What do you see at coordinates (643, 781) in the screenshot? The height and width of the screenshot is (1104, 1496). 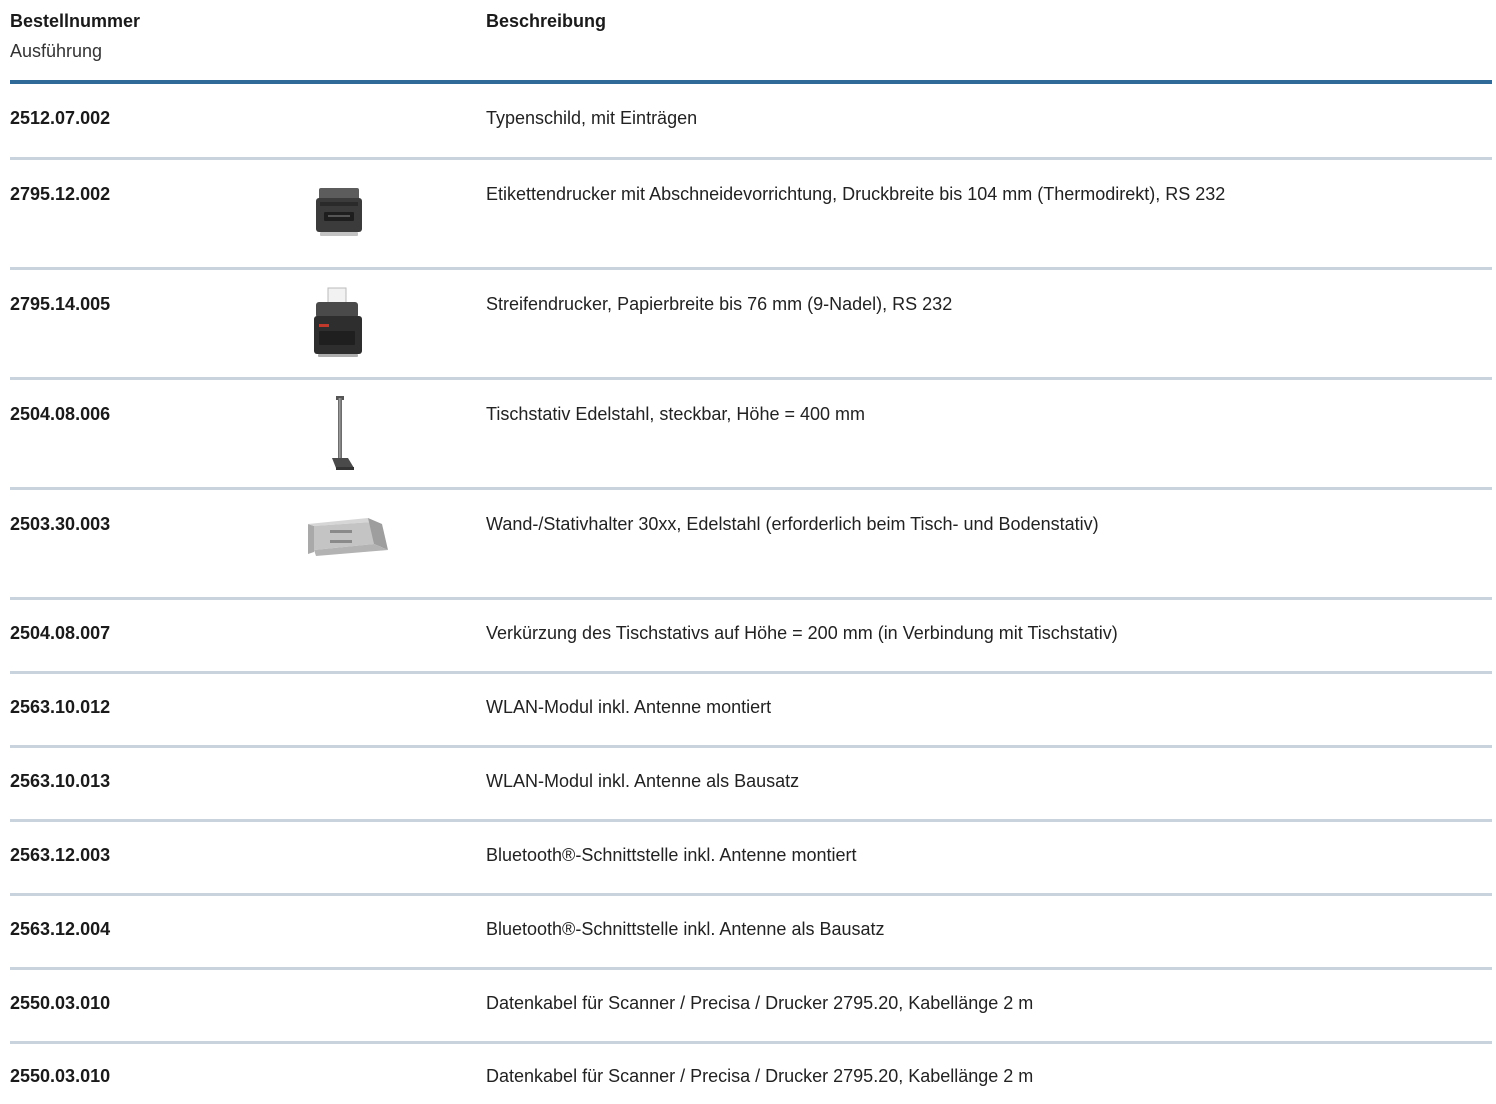 I see `description: WLAN-Modul inkl. Antenne als Bausatz` at bounding box center [643, 781].